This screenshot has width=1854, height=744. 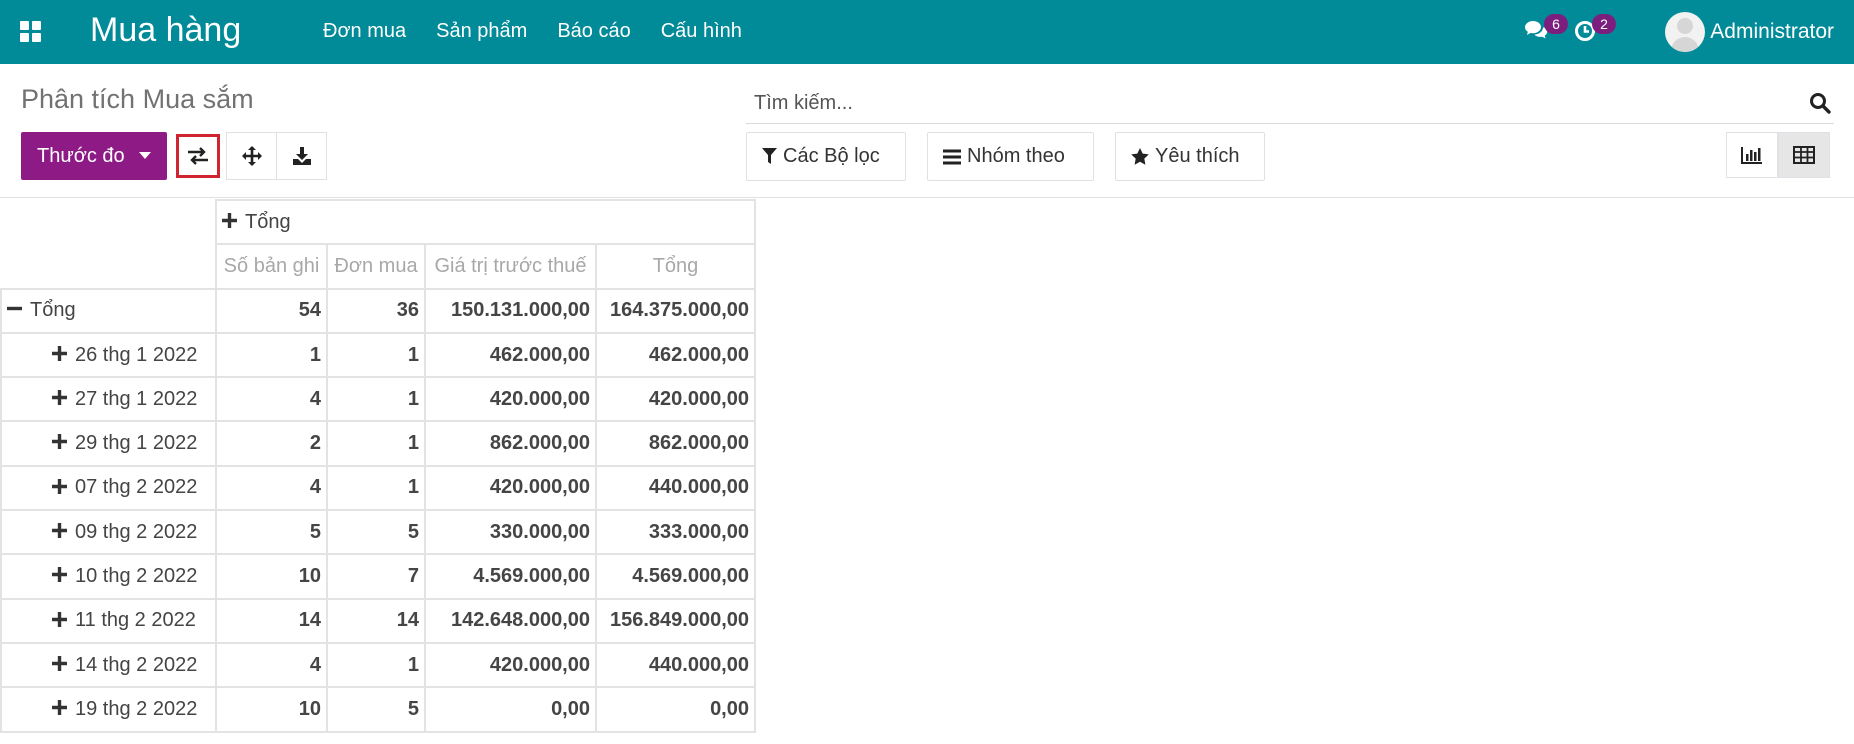 What do you see at coordinates (485, 222) in the screenshot?
I see `column-header-total: Tổng` at bounding box center [485, 222].